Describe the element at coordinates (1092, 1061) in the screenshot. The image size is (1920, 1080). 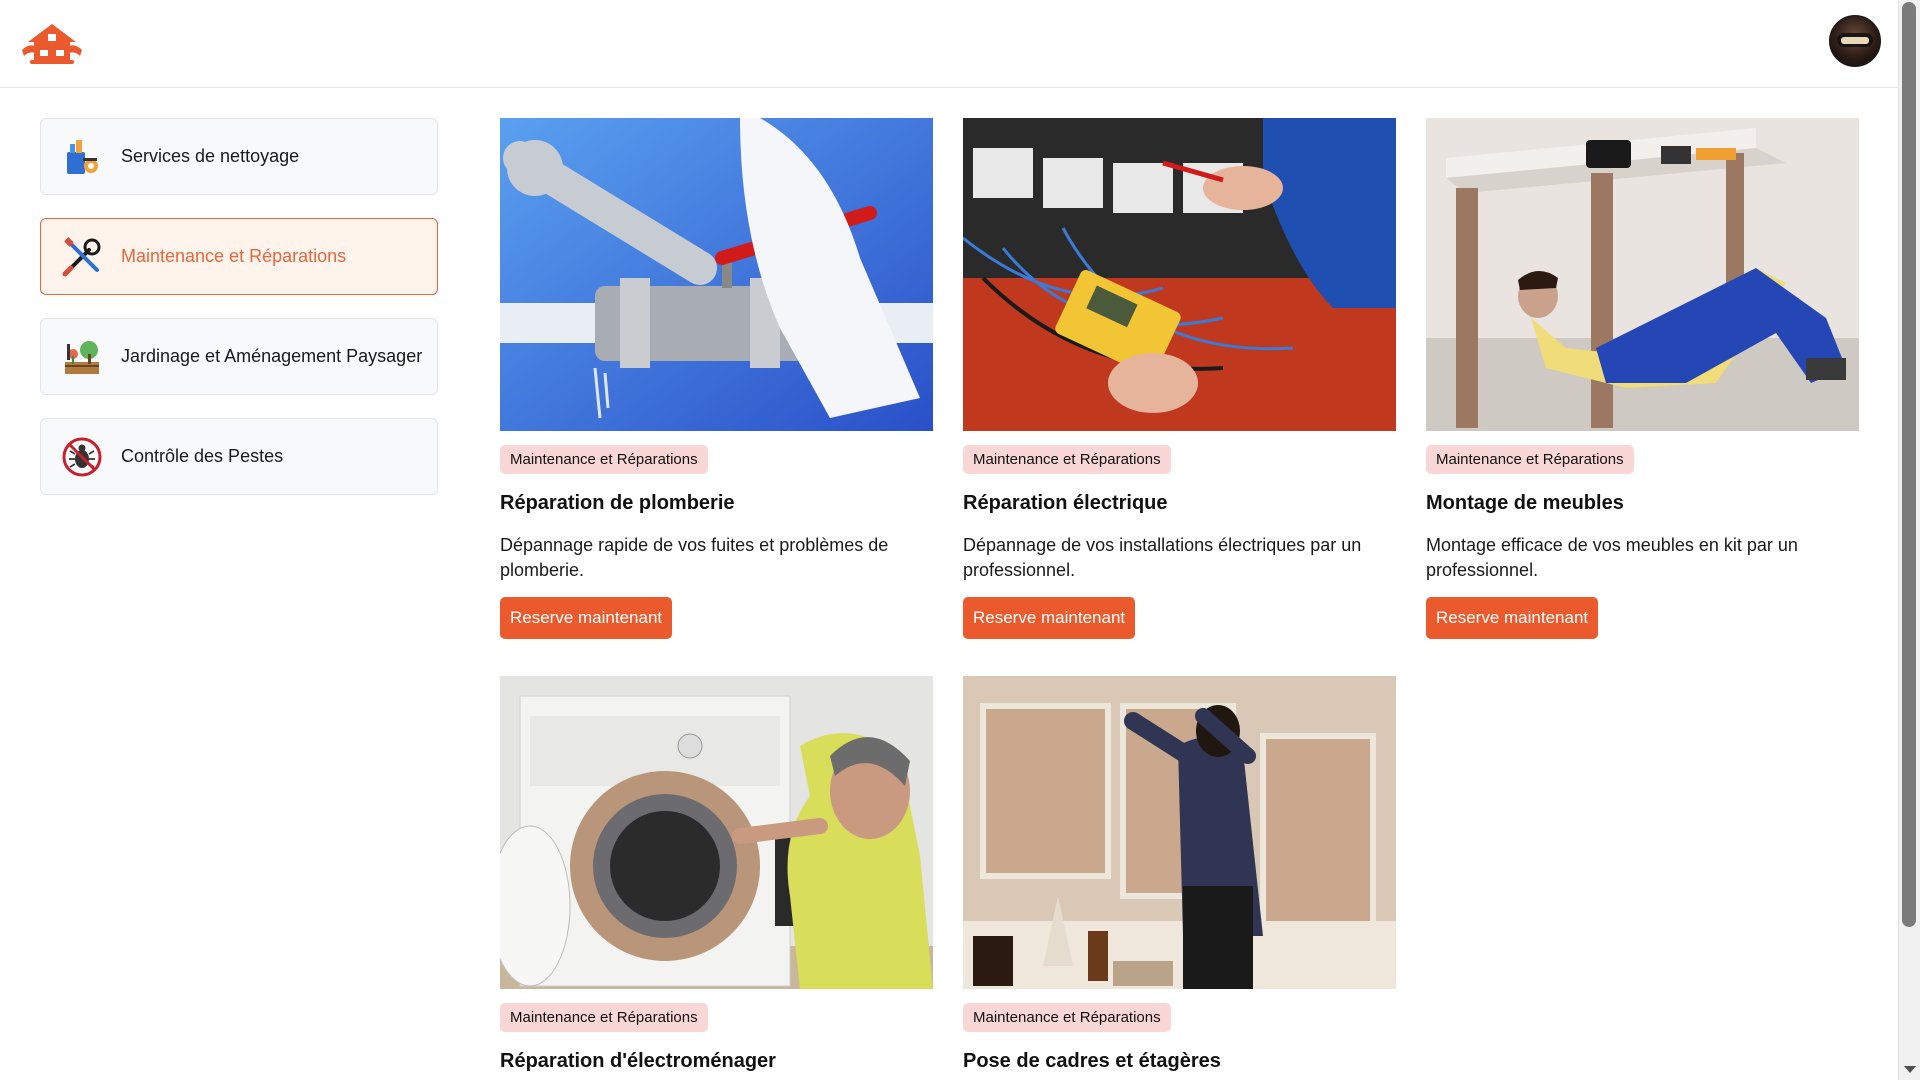
I see `service-title: Pose de cadres et étagères` at that location.